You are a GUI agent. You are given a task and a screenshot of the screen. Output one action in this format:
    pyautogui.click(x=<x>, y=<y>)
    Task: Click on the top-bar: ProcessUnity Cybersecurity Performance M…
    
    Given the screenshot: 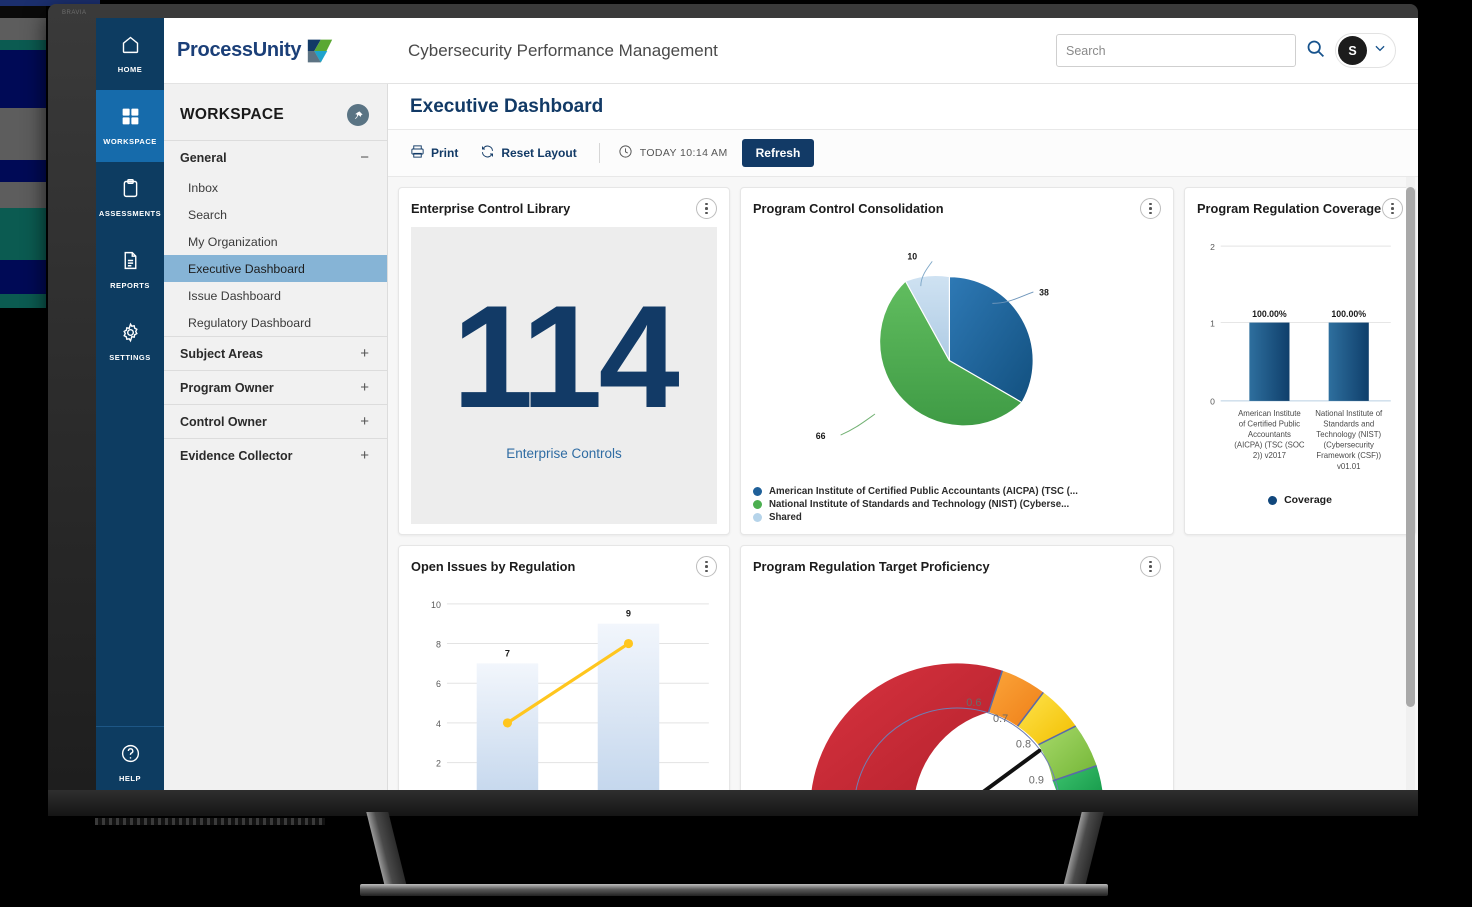 What is the action you would take?
    pyautogui.click(x=791, y=51)
    